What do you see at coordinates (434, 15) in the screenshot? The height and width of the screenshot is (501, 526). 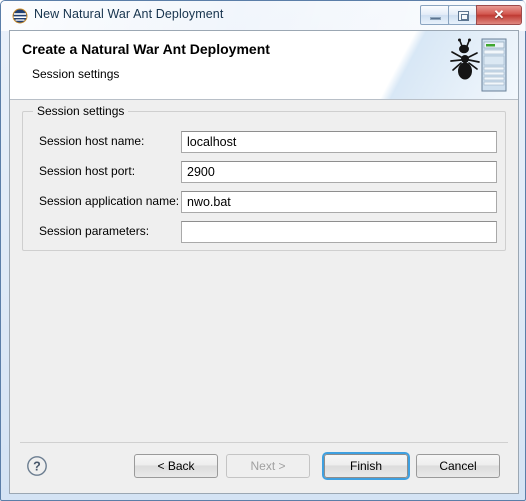 I see `minimize-button` at bounding box center [434, 15].